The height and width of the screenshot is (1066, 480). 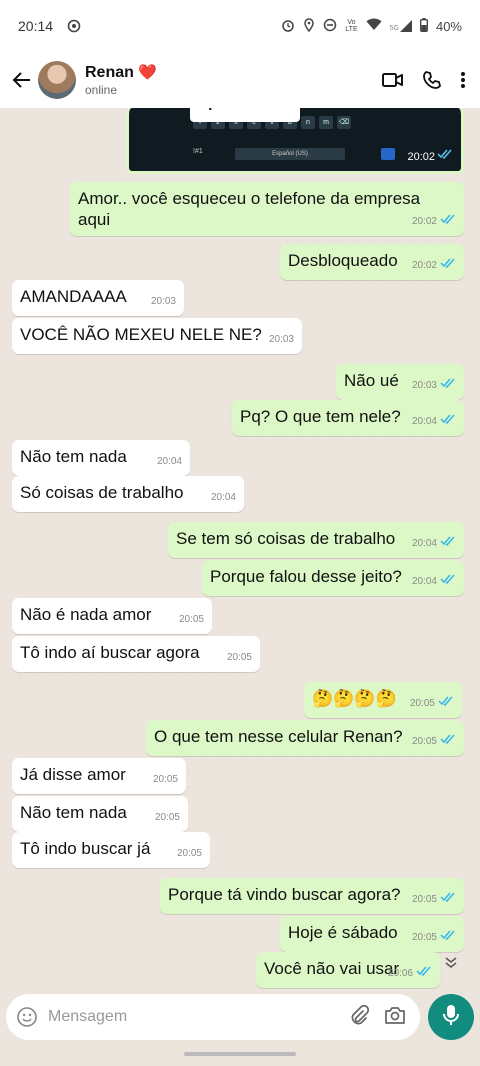 I want to click on back-arrow-icon, so click(x=22, y=80).